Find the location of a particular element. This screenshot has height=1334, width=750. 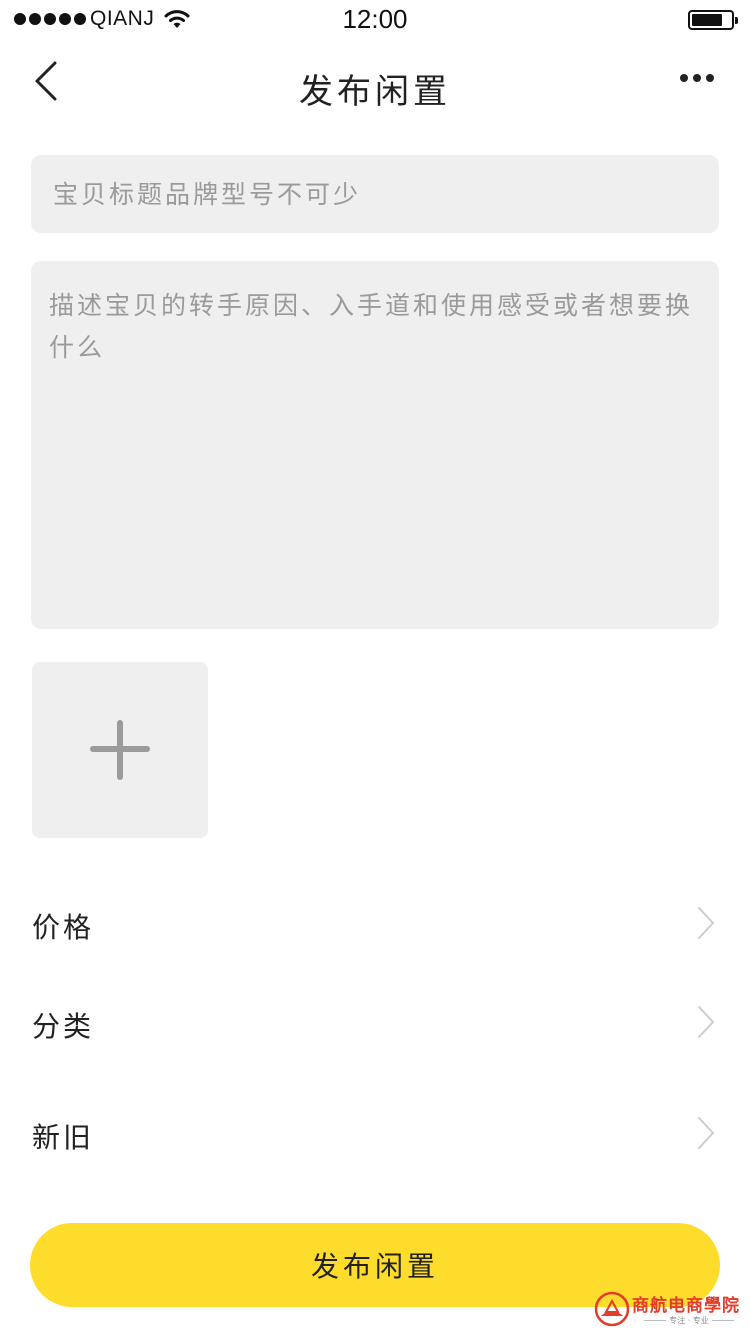

battery-icon is located at coordinates (713, 20).